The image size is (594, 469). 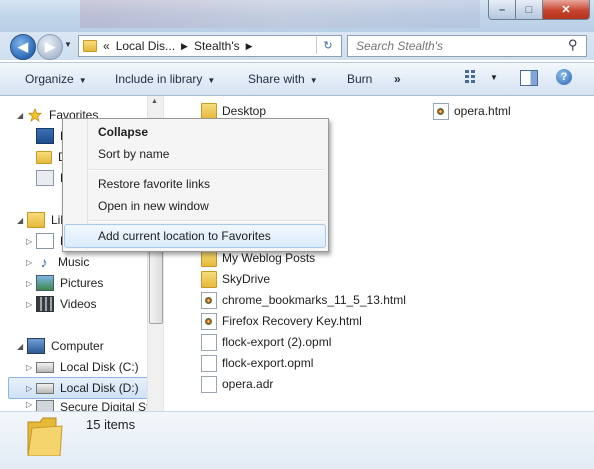 I want to click on nav-computer-label: Computer, so click(x=77, y=346).